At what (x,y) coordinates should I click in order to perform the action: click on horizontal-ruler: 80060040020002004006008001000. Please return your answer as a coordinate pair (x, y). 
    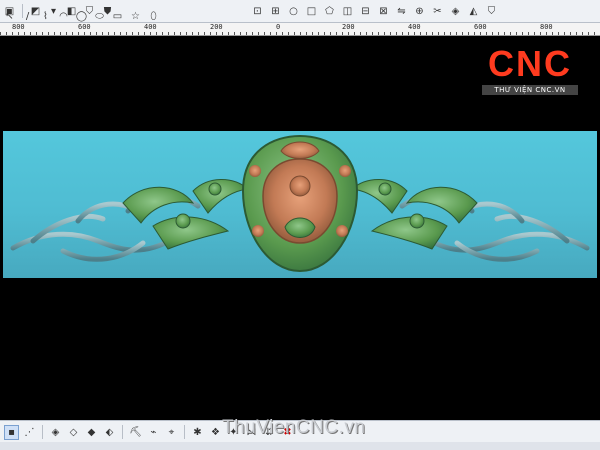
    Looking at the image, I should click on (300, 29).